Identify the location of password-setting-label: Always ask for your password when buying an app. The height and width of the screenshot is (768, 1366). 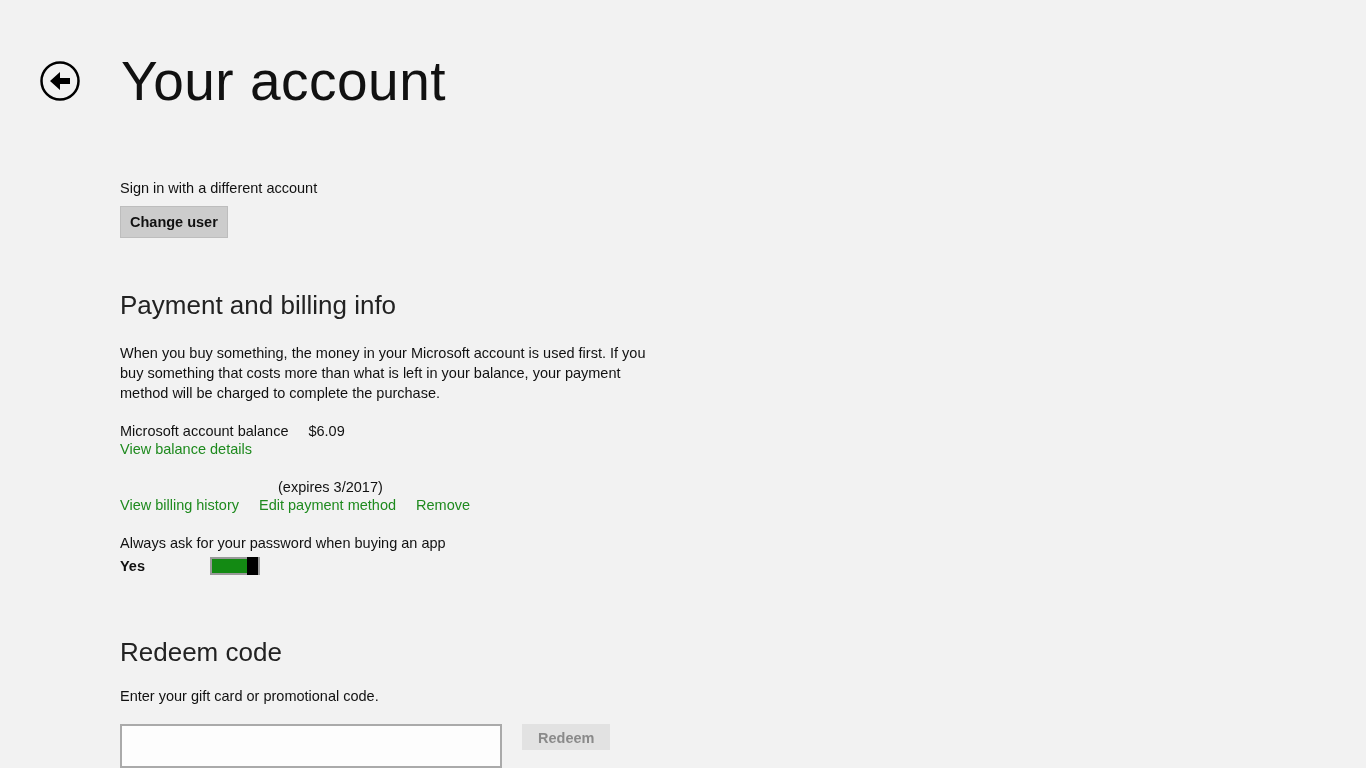
(283, 543).